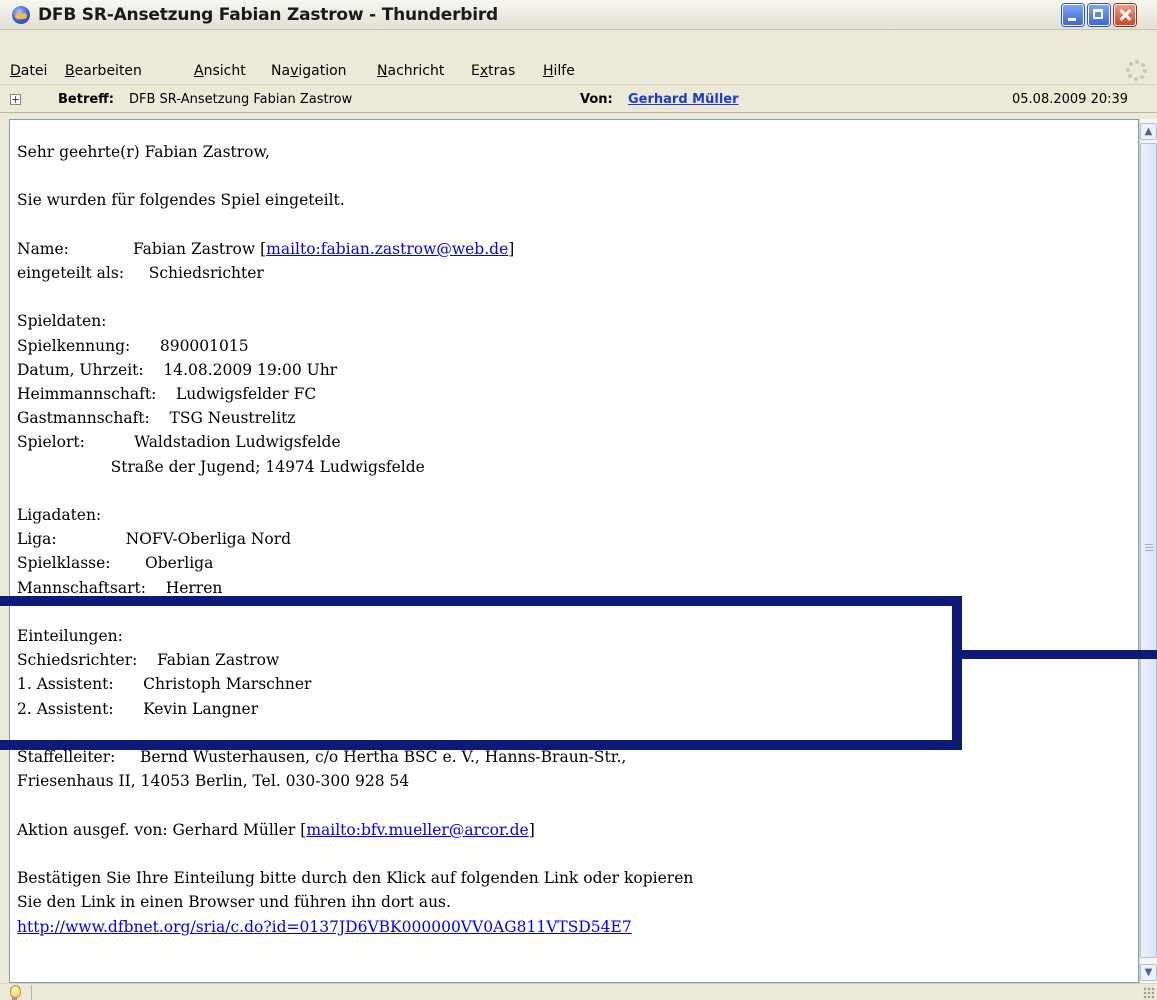 The width and height of the screenshot is (1157, 1000). What do you see at coordinates (1148, 131) in the screenshot?
I see `scroll-up-button: ▲` at bounding box center [1148, 131].